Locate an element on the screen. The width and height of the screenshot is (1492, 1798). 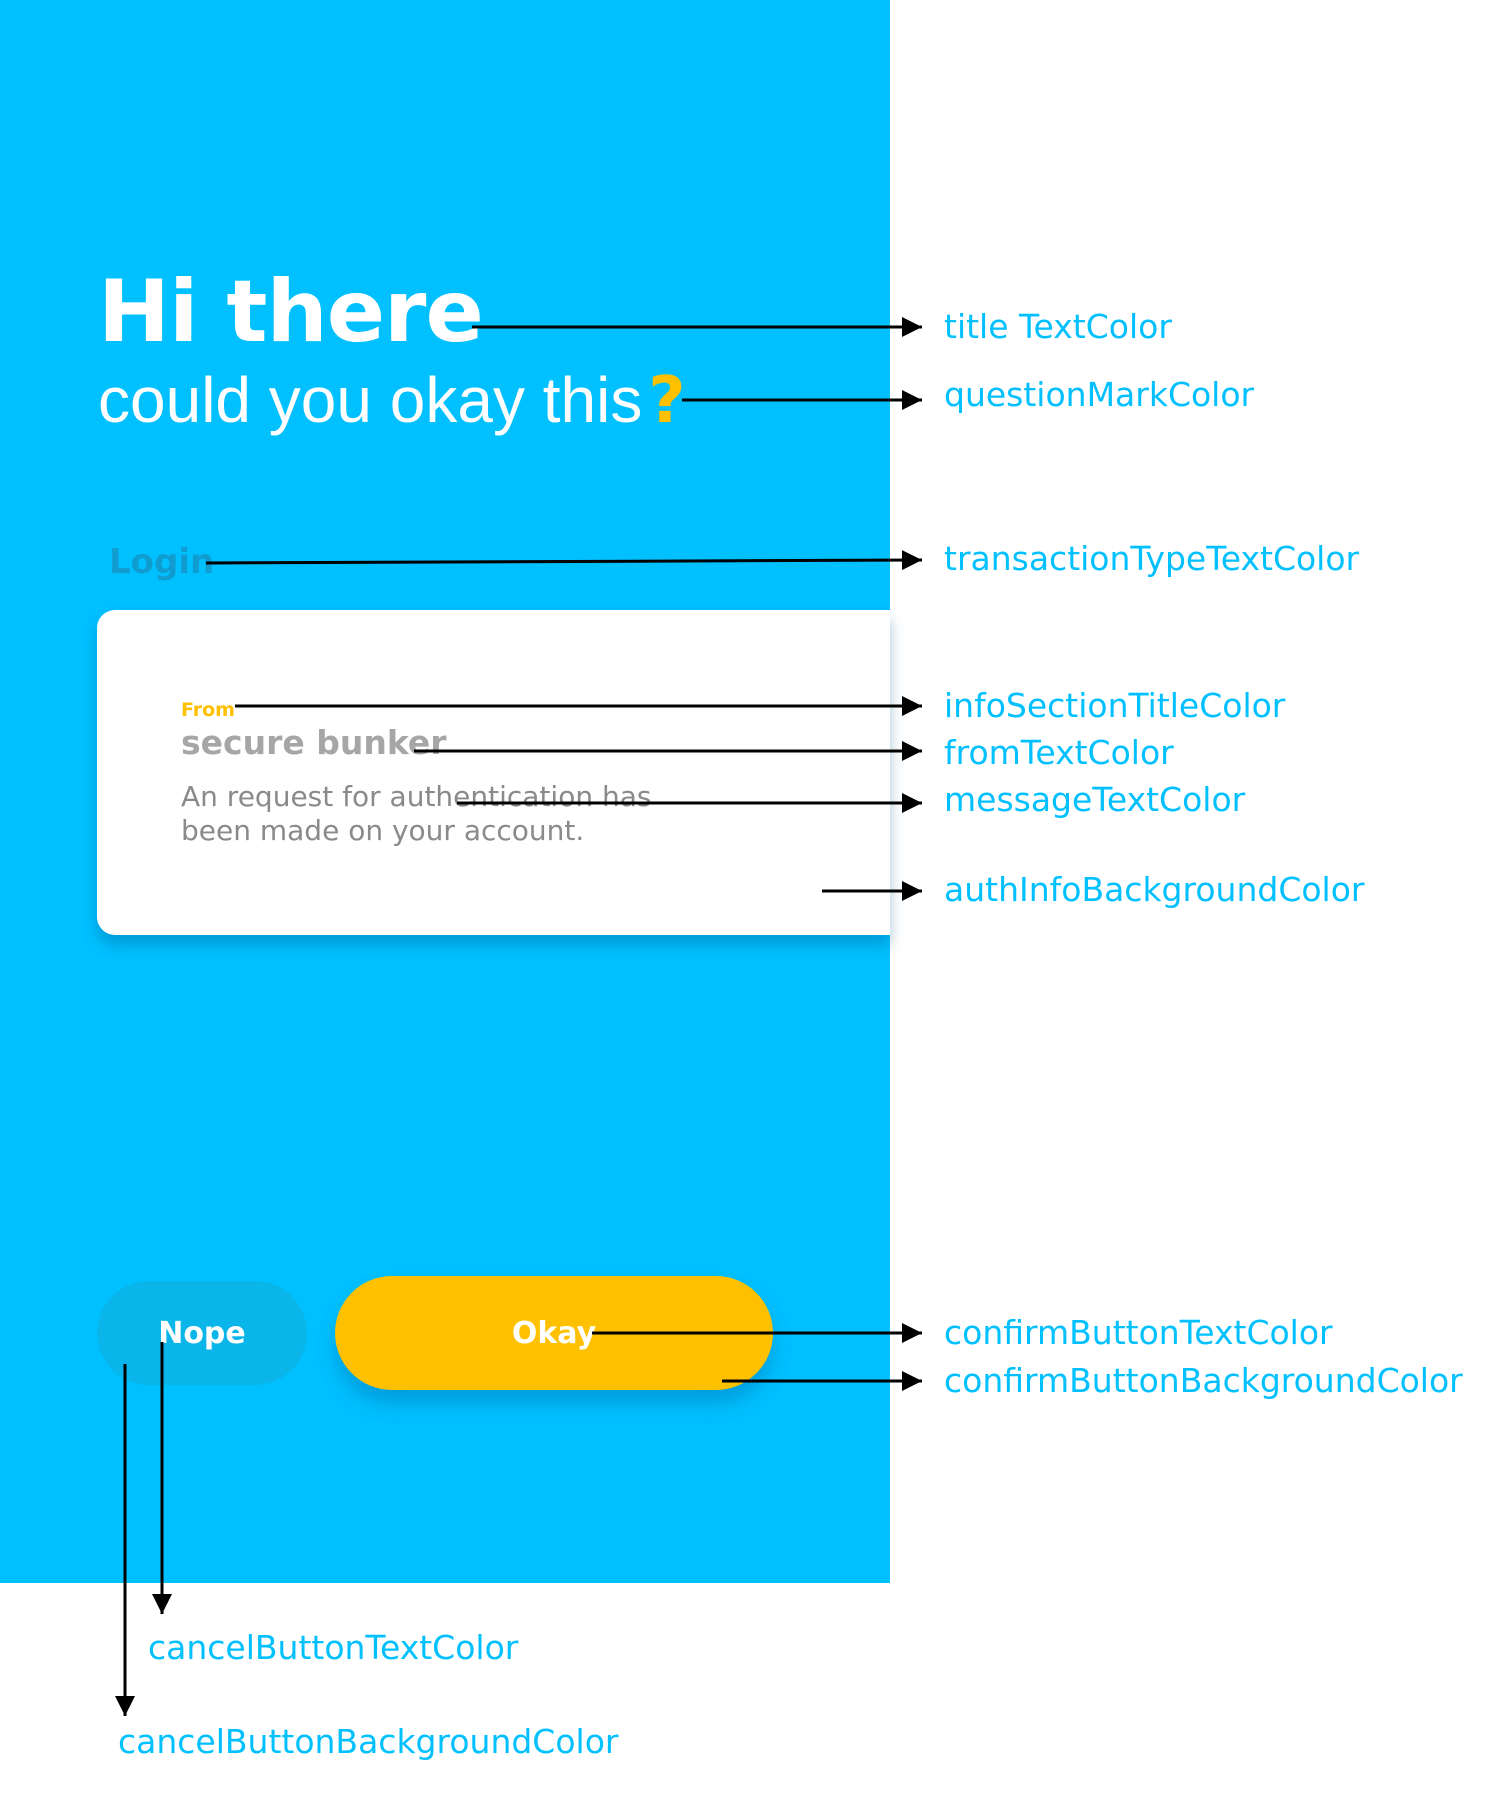
annotation-confirm-button-text-color: confirmButtonTextColor is located at coordinates (1138, 1332).